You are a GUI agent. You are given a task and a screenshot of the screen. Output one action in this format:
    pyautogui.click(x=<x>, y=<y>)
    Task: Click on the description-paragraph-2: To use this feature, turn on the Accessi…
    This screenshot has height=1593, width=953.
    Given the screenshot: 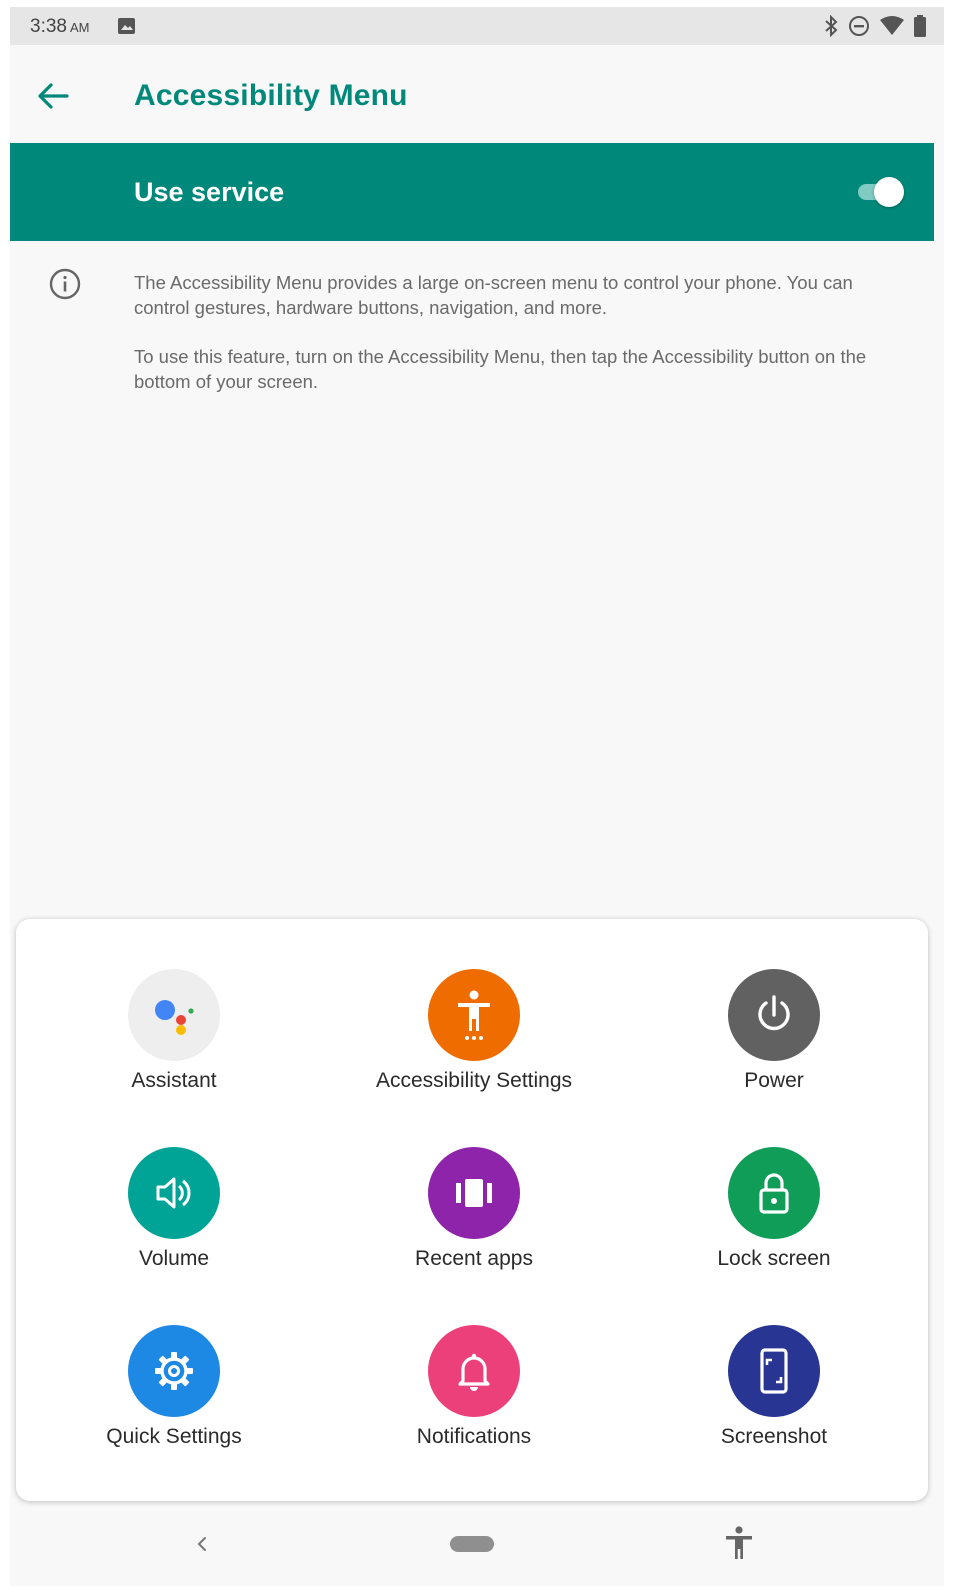 What is the action you would take?
    pyautogui.click(x=500, y=369)
    